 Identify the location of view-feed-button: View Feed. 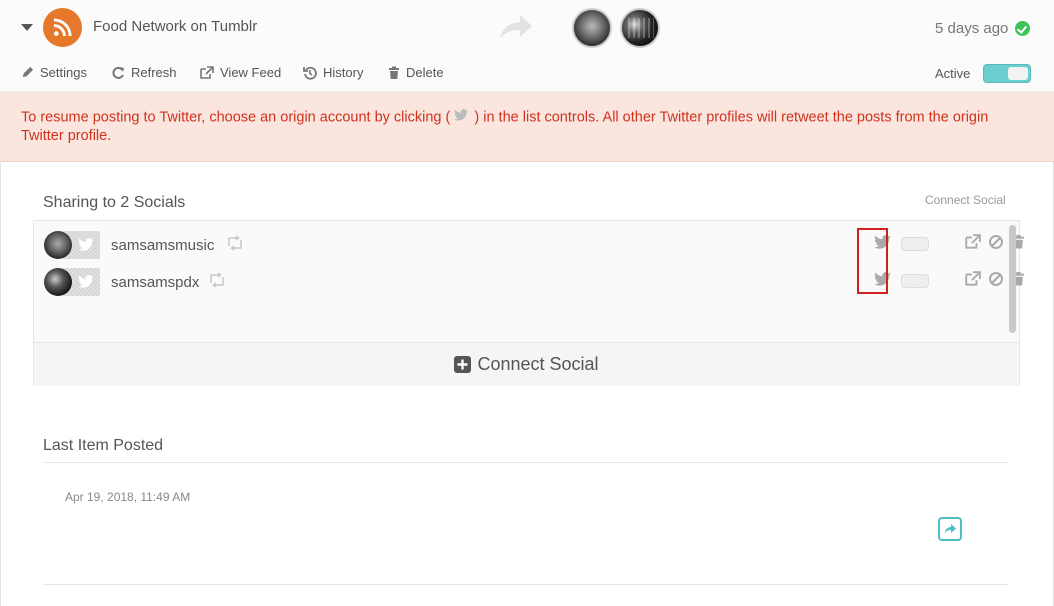
(240, 72).